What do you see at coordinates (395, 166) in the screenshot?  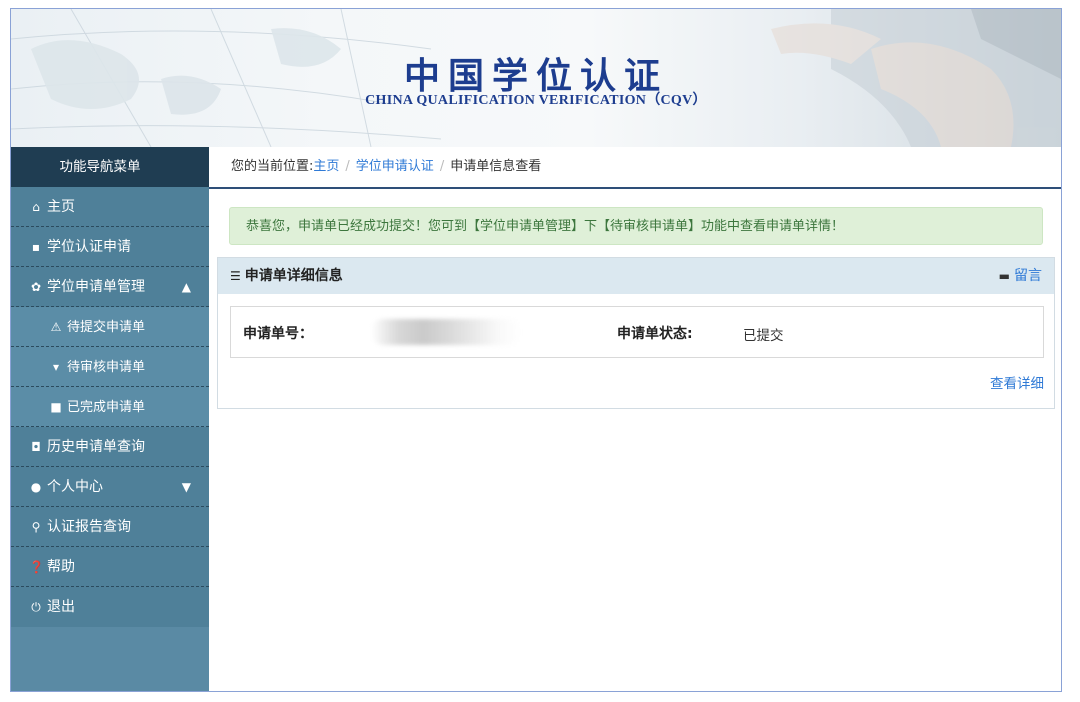 I see `breadcrumb-link-degree-application: 学位申请认证` at bounding box center [395, 166].